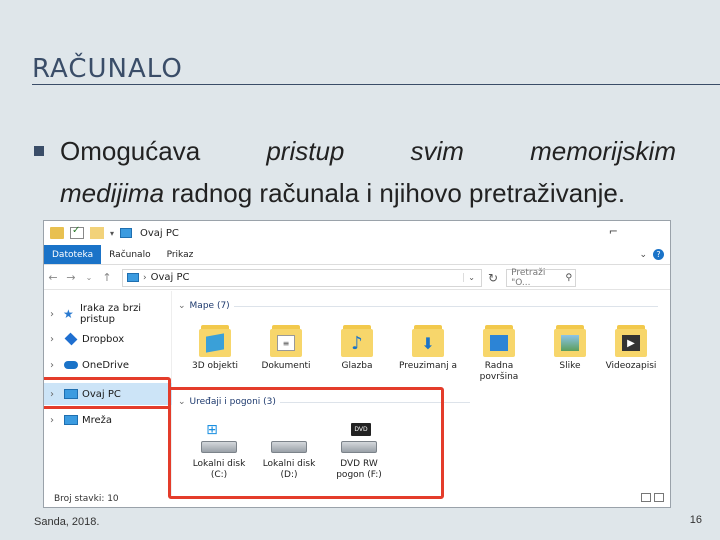  Describe the element at coordinates (130, 151) in the screenshot. I see `bullet-word: Omogućava` at that location.